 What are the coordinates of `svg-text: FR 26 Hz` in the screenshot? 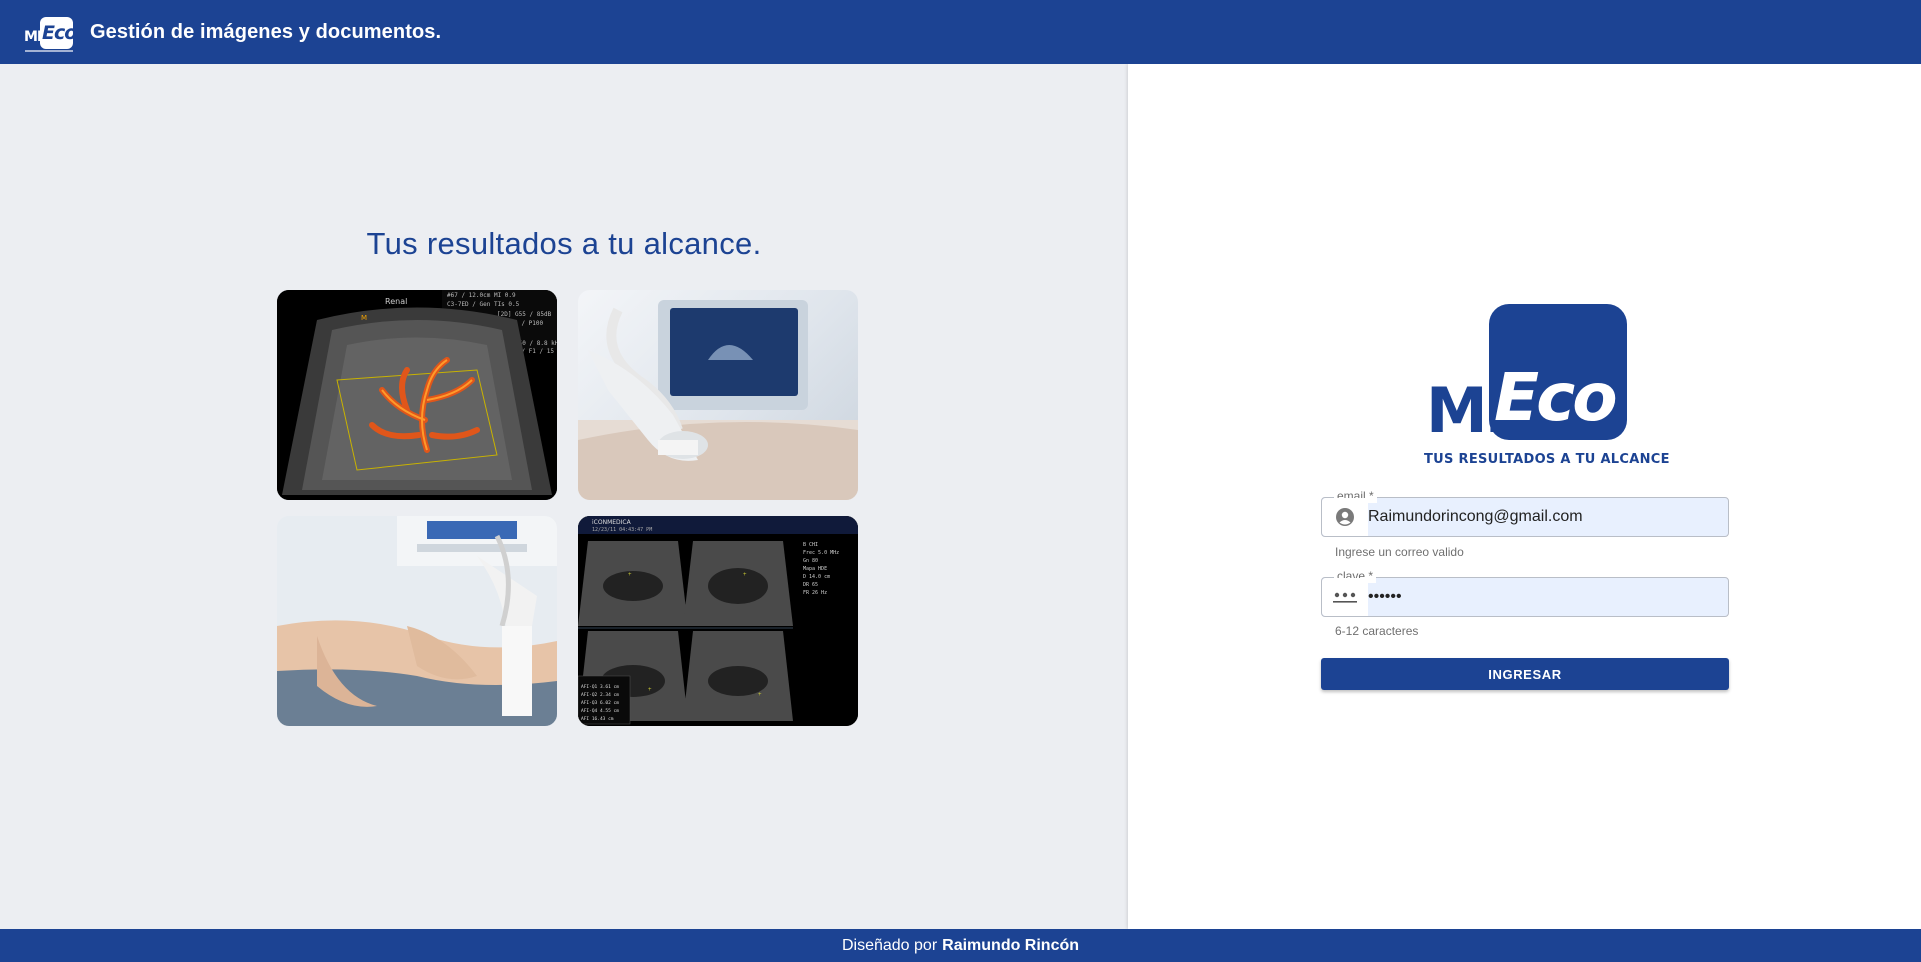 It's located at (815, 593).